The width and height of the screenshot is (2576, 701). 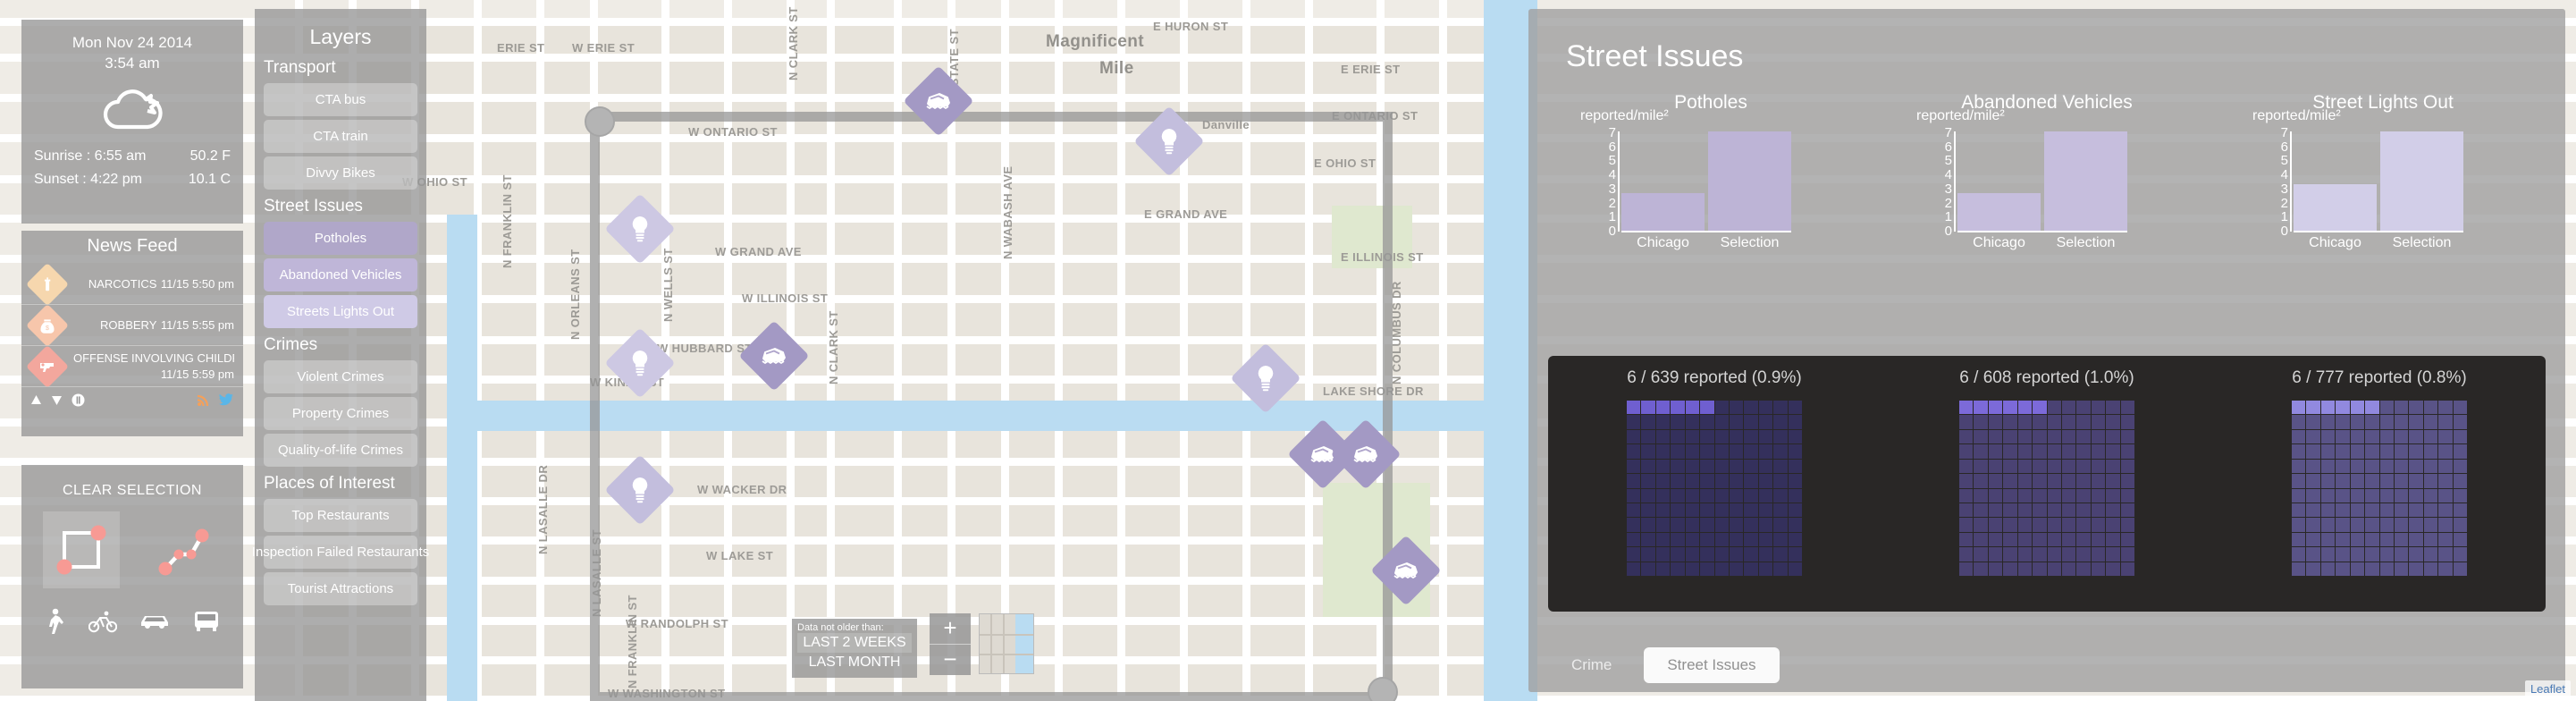 I want to click on path-select-tool, so click(x=184, y=549).